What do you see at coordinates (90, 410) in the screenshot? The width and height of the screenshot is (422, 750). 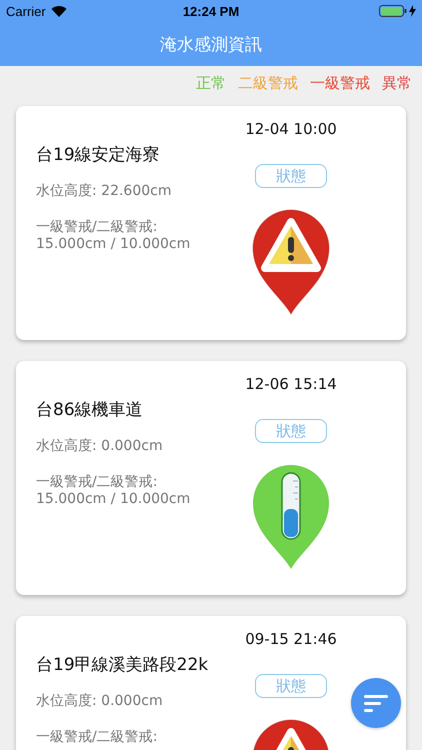 I see `sensor-name: 台86線機車道` at bounding box center [90, 410].